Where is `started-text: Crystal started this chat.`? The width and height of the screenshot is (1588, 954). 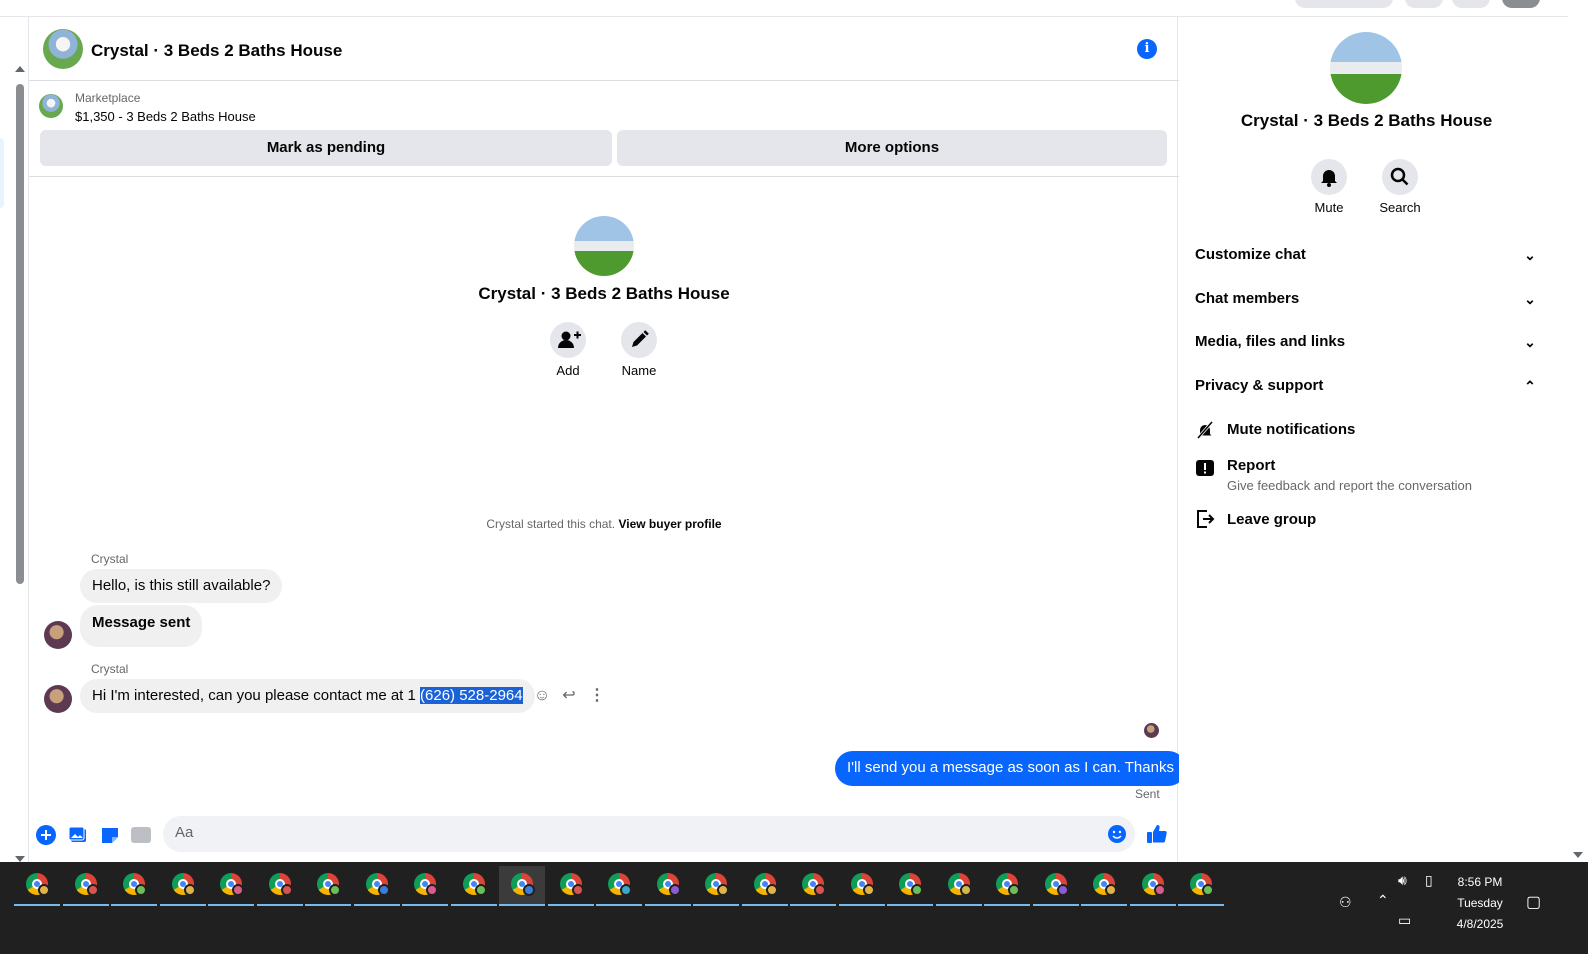
started-text: Crystal started this chat. is located at coordinates (551, 524).